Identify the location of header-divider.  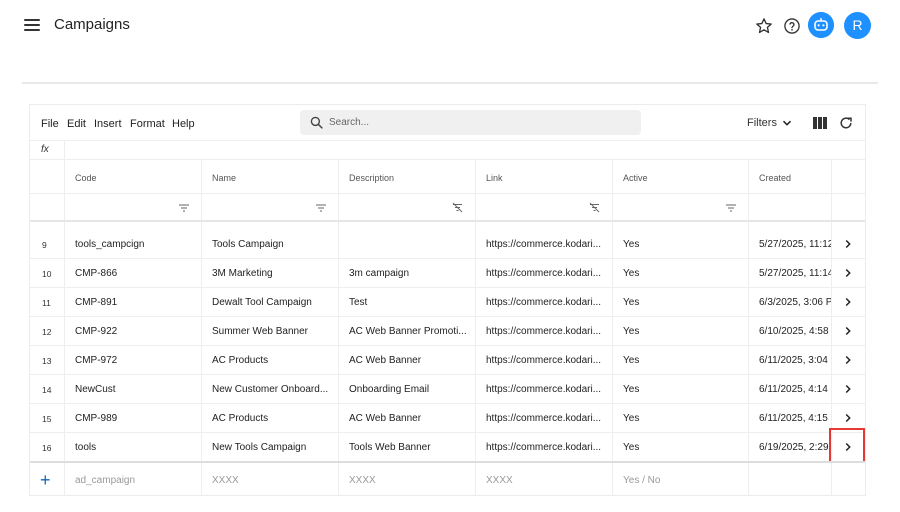
(450, 83).